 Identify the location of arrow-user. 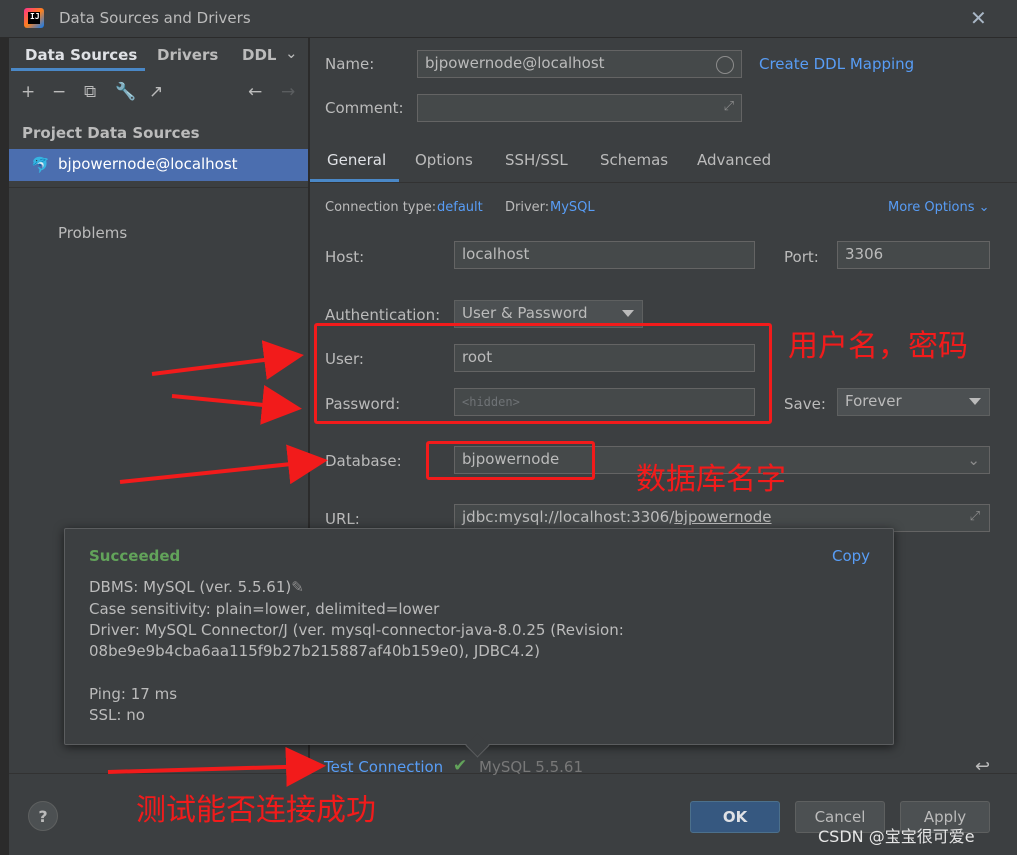
(227, 360).